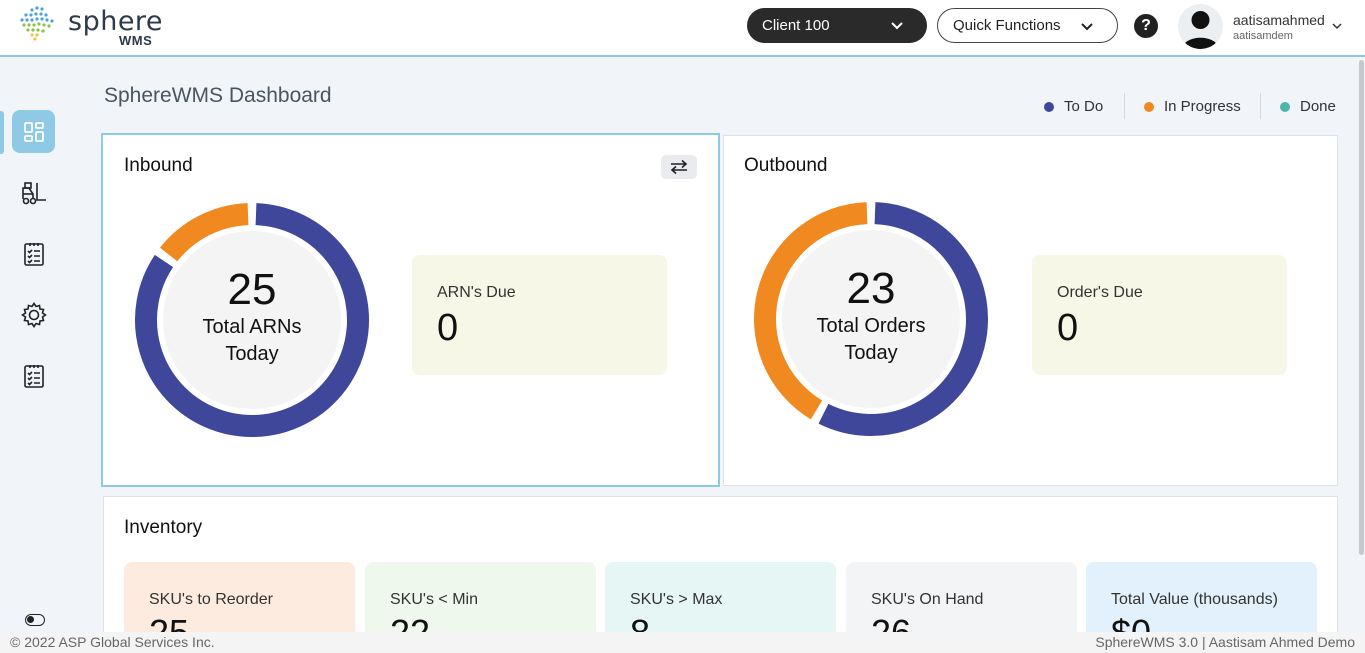 This screenshot has width=1365, height=653. What do you see at coordinates (112, 642) in the screenshot?
I see `footer-copyright: © 2022 ASP Global Services Inc.` at bounding box center [112, 642].